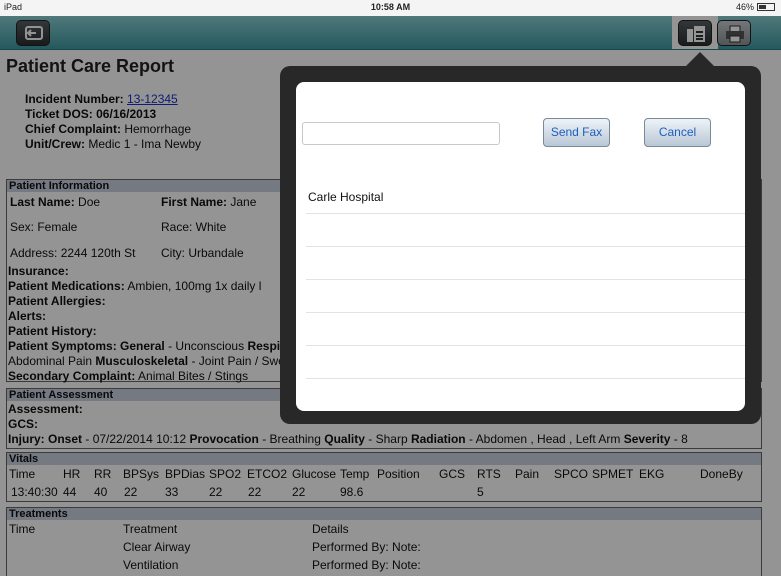 This screenshot has width=781, height=576. What do you see at coordinates (576, 132) in the screenshot?
I see `send-fax-button: Send Fax` at bounding box center [576, 132].